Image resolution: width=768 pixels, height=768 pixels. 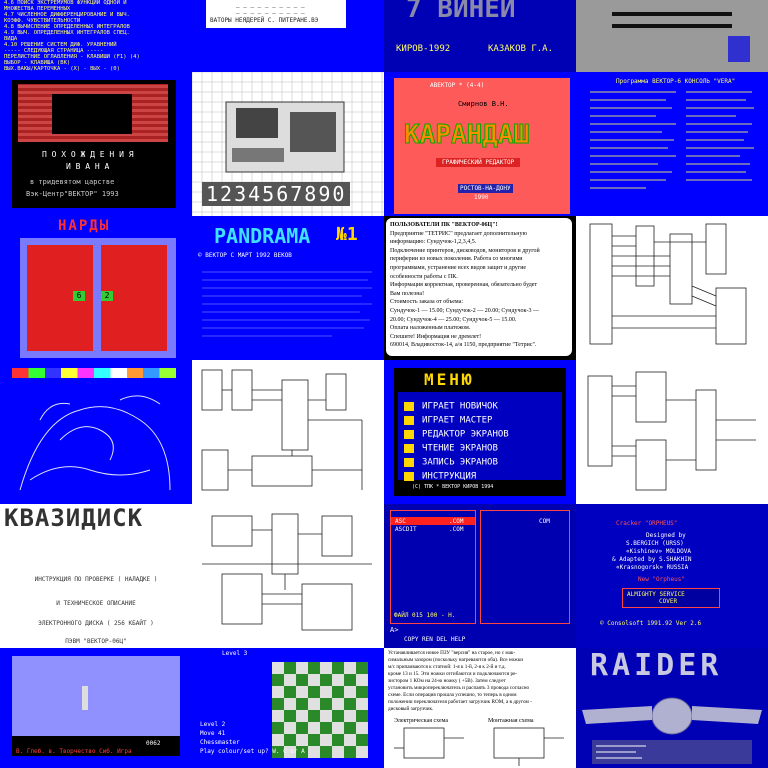 I want to click on command-prompt: A>, so click(x=394, y=630).